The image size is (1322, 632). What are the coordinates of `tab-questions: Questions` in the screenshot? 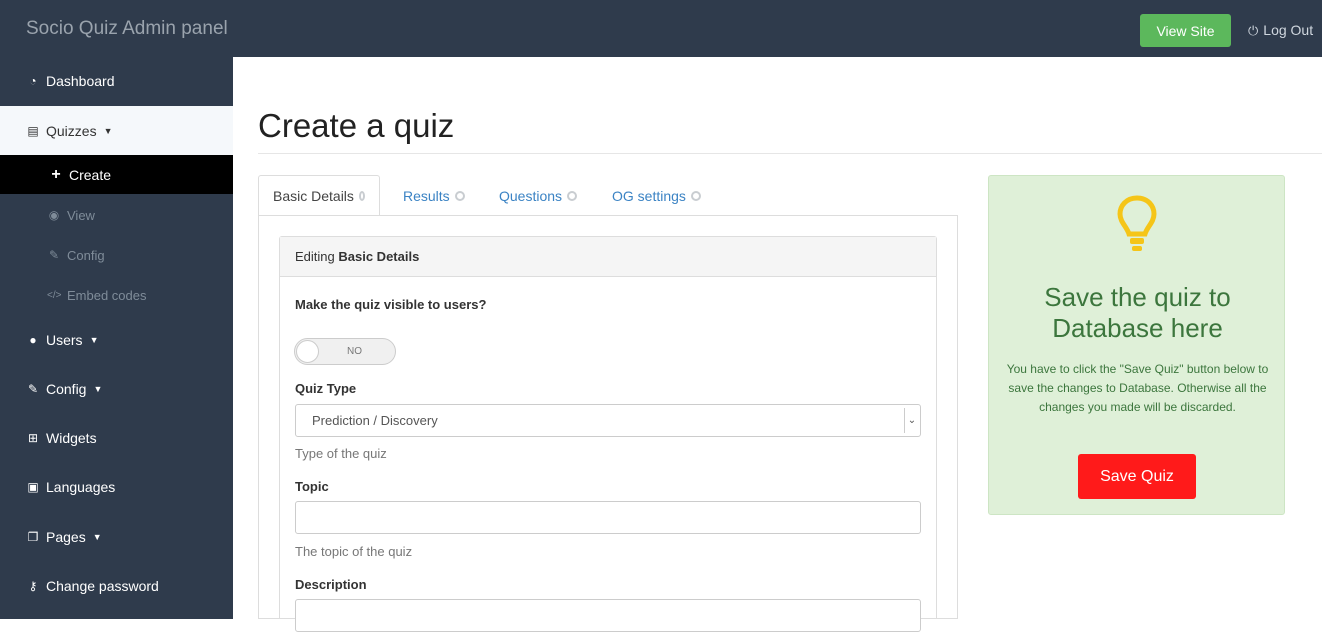 It's located at (538, 195).